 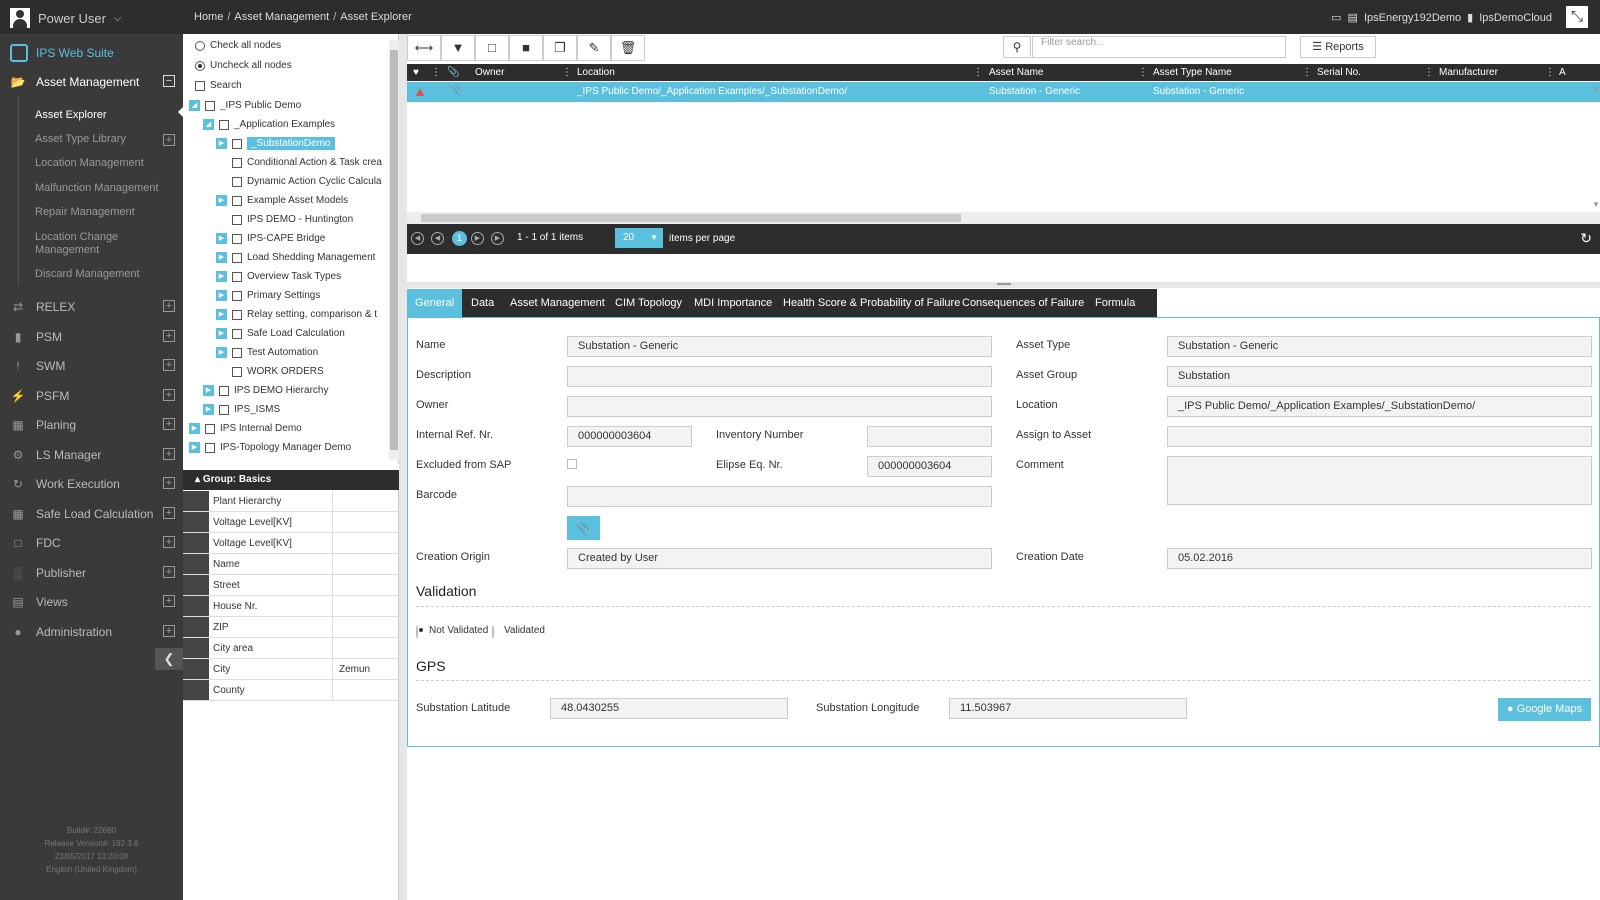 What do you see at coordinates (87, 274) in the screenshot?
I see `sidebar-subitem-discard-management: Discard Management` at bounding box center [87, 274].